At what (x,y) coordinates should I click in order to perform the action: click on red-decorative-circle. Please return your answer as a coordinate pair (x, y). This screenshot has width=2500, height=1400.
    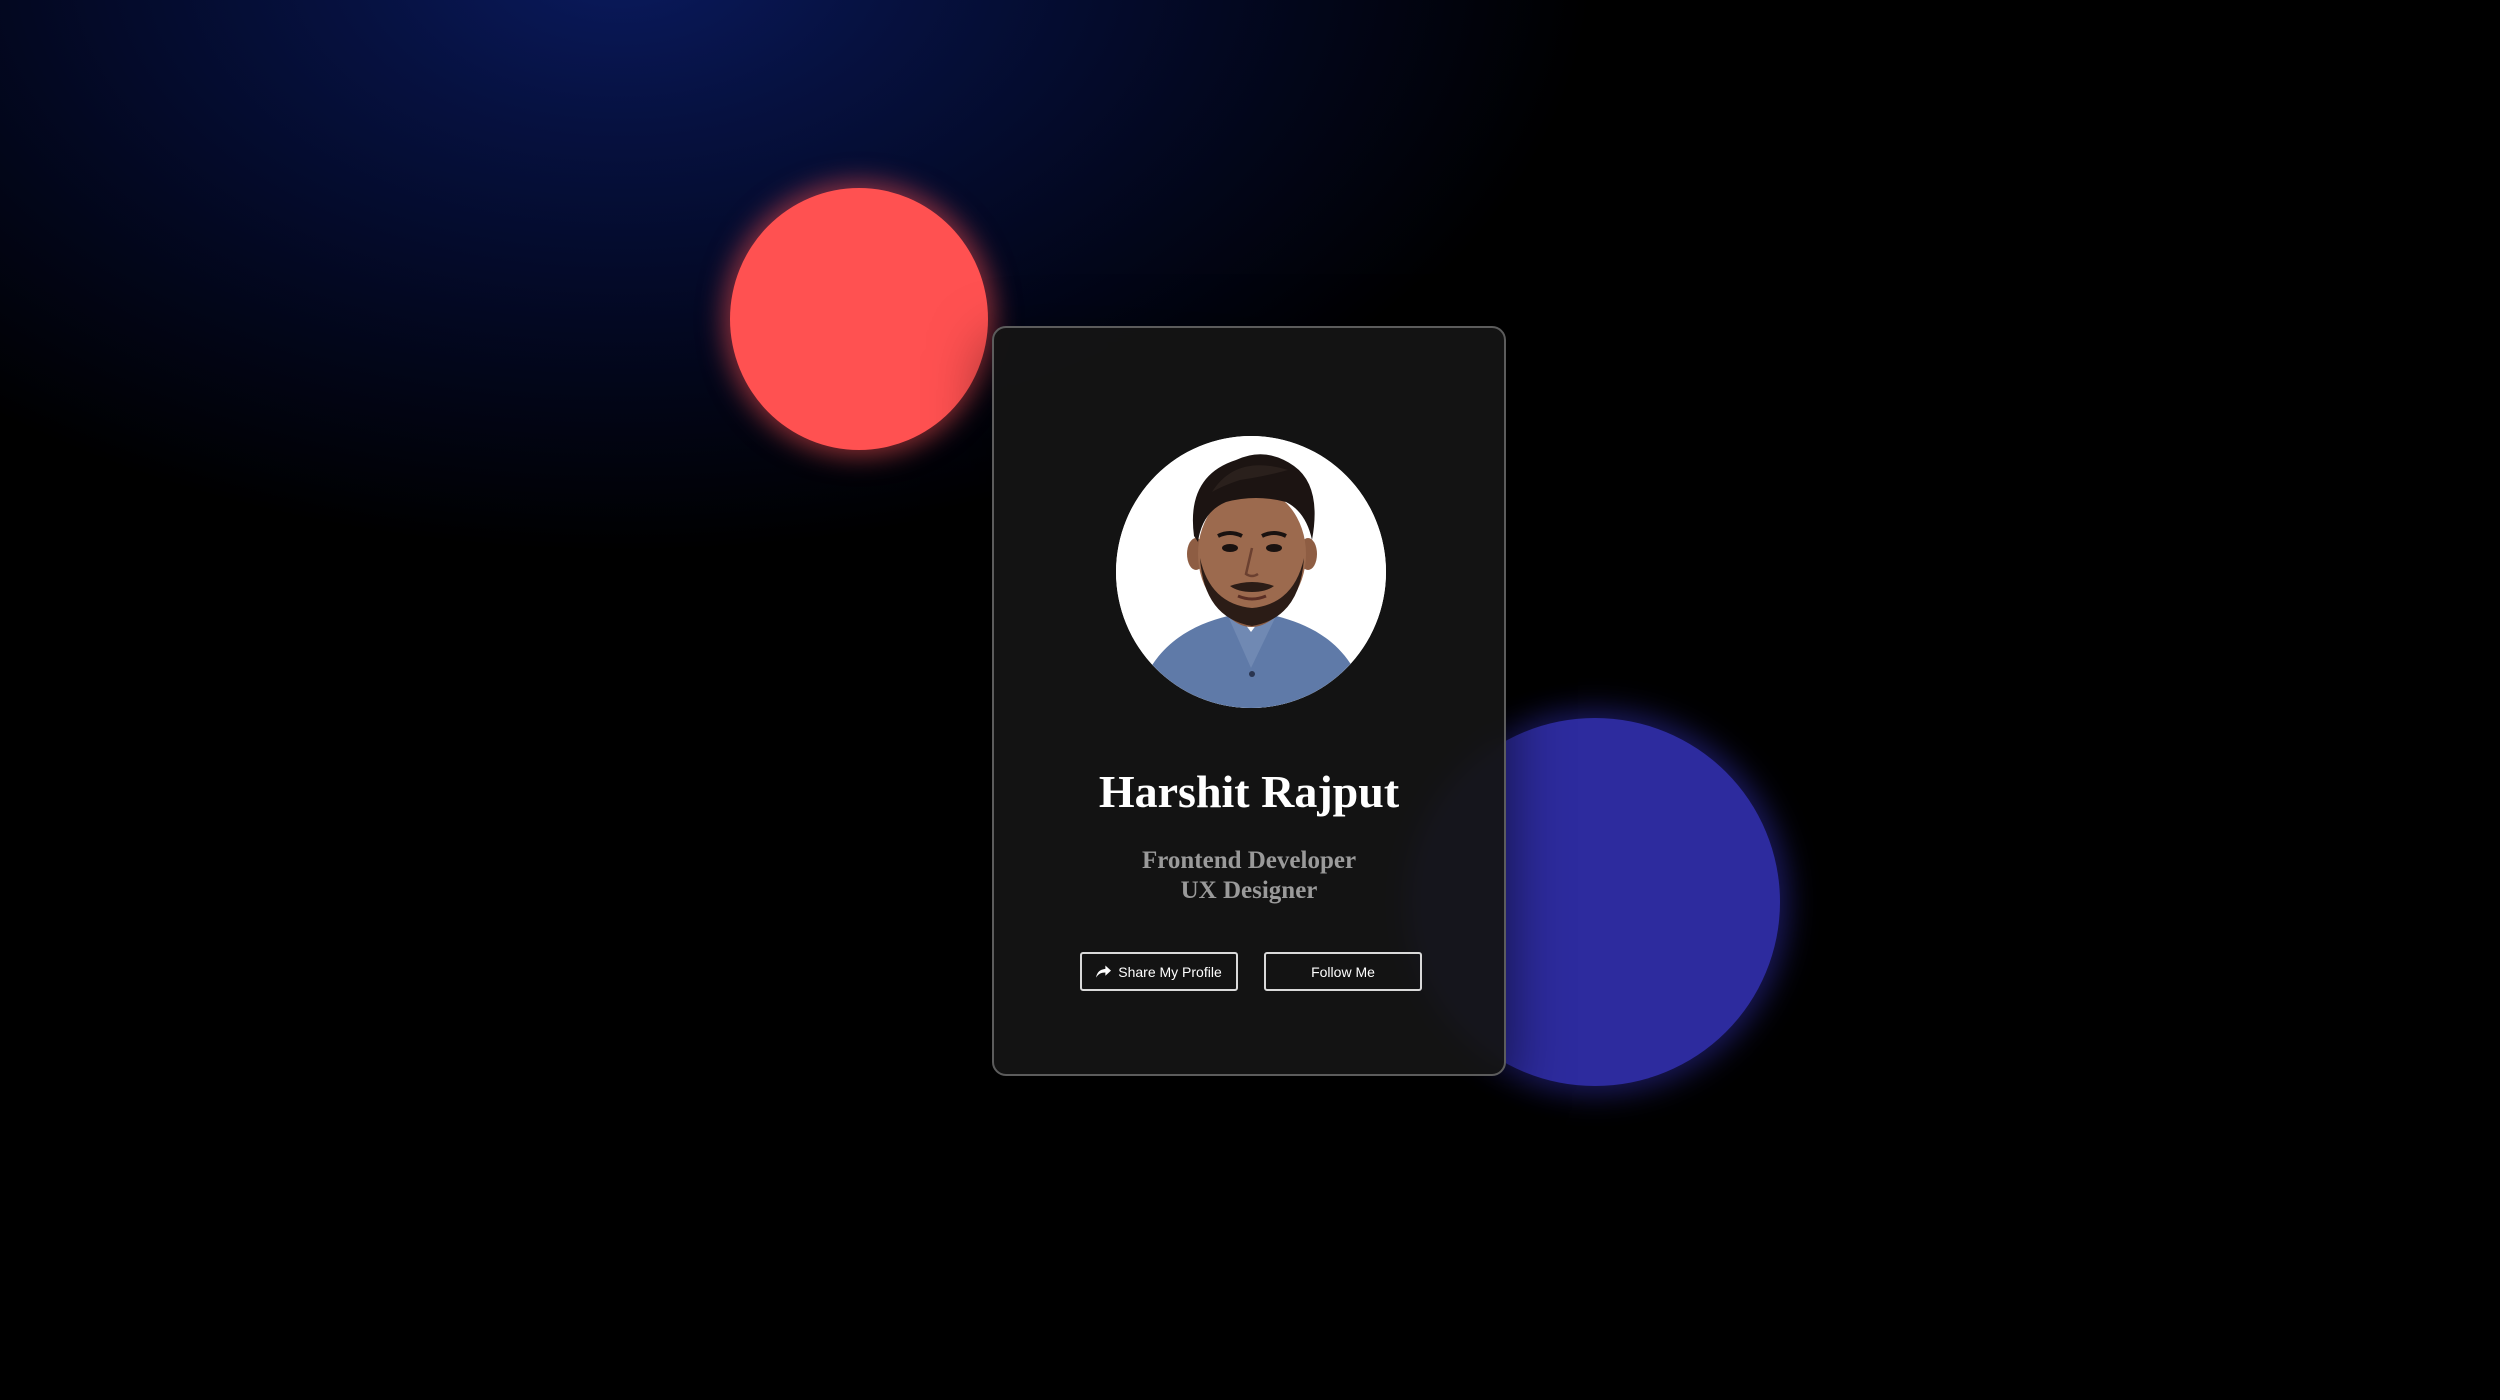
    Looking at the image, I should click on (859, 319).